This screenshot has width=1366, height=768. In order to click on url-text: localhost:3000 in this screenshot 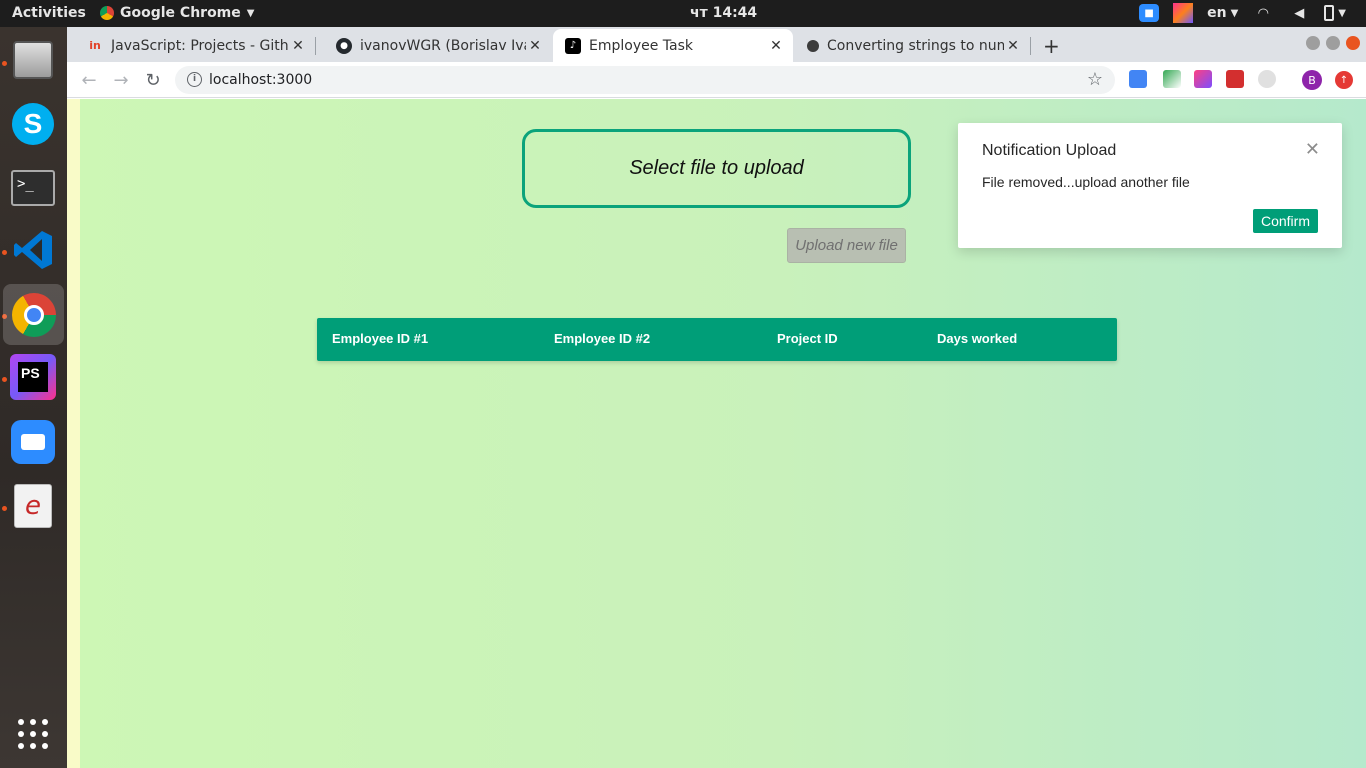, I will do `click(261, 80)`.